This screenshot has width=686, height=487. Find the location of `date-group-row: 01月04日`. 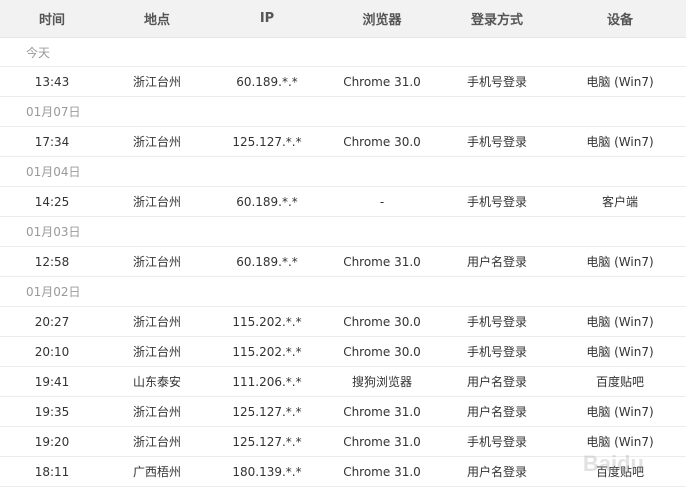

date-group-row: 01月04日 is located at coordinates (343, 171).